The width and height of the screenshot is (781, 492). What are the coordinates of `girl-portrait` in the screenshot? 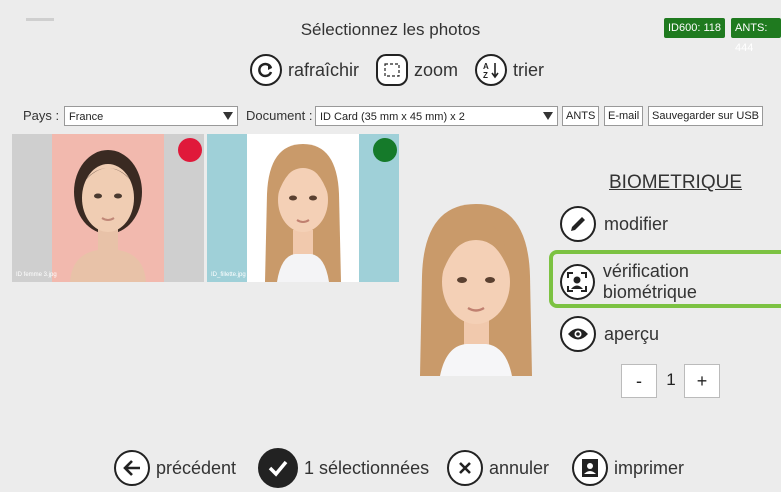 It's located at (303, 213).